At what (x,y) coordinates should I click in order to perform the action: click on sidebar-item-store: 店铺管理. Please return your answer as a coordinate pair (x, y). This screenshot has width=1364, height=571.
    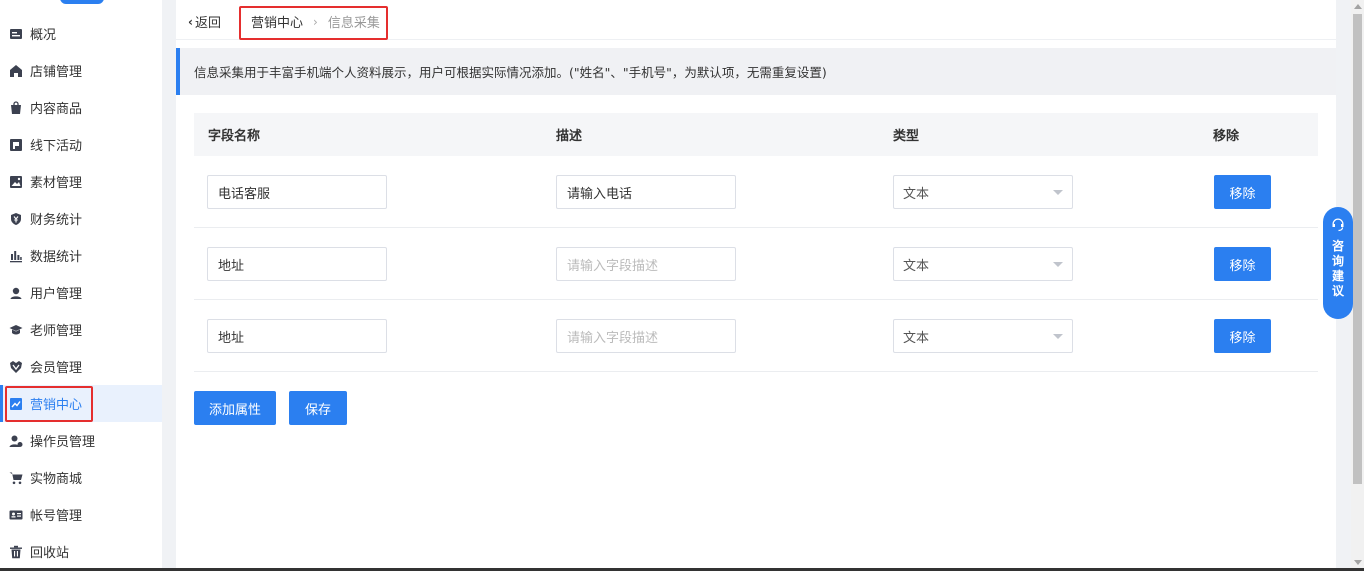
    Looking at the image, I should click on (81, 70).